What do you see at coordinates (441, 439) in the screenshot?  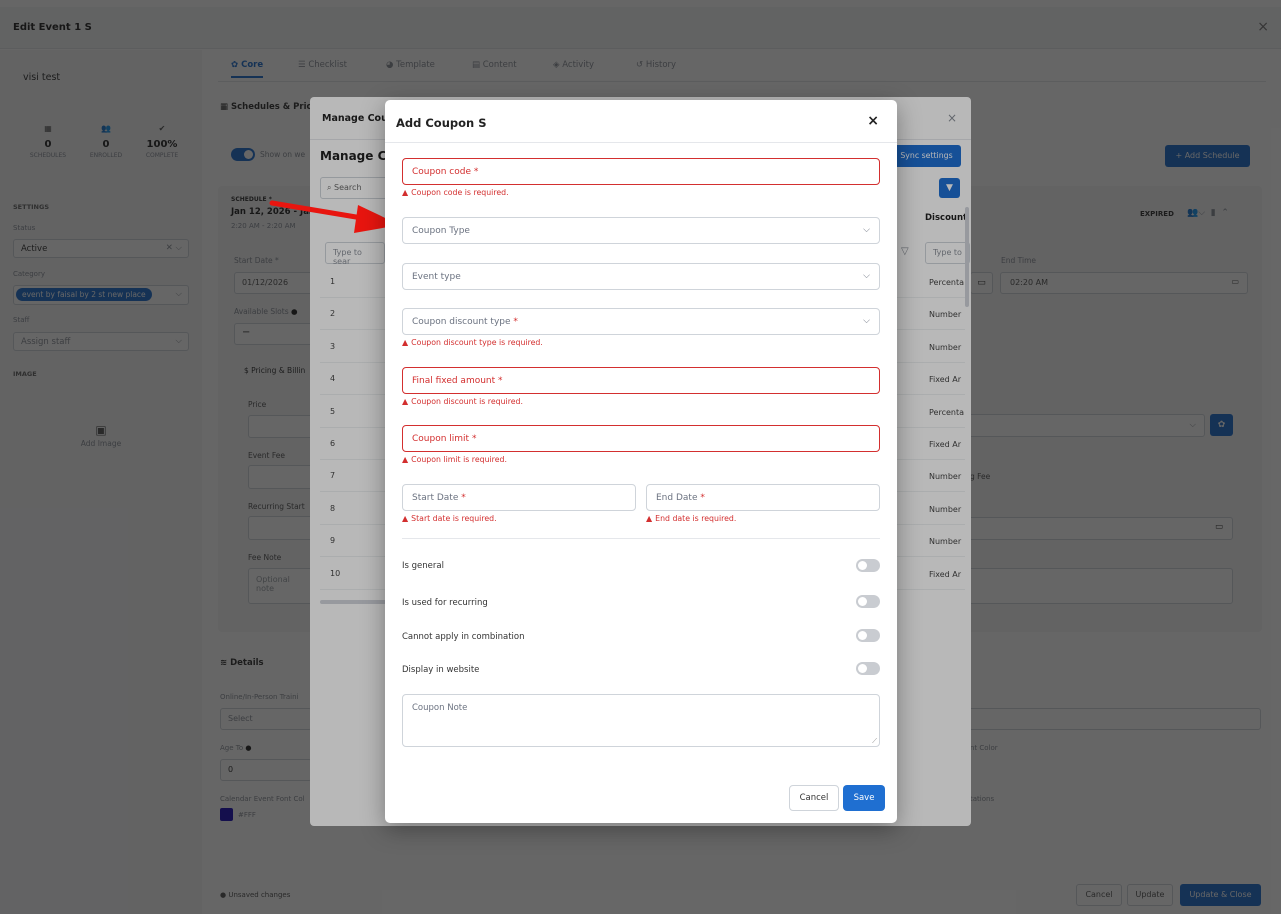 I see `coupon-limit-label: Coupon limit` at bounding box center [441, 439].